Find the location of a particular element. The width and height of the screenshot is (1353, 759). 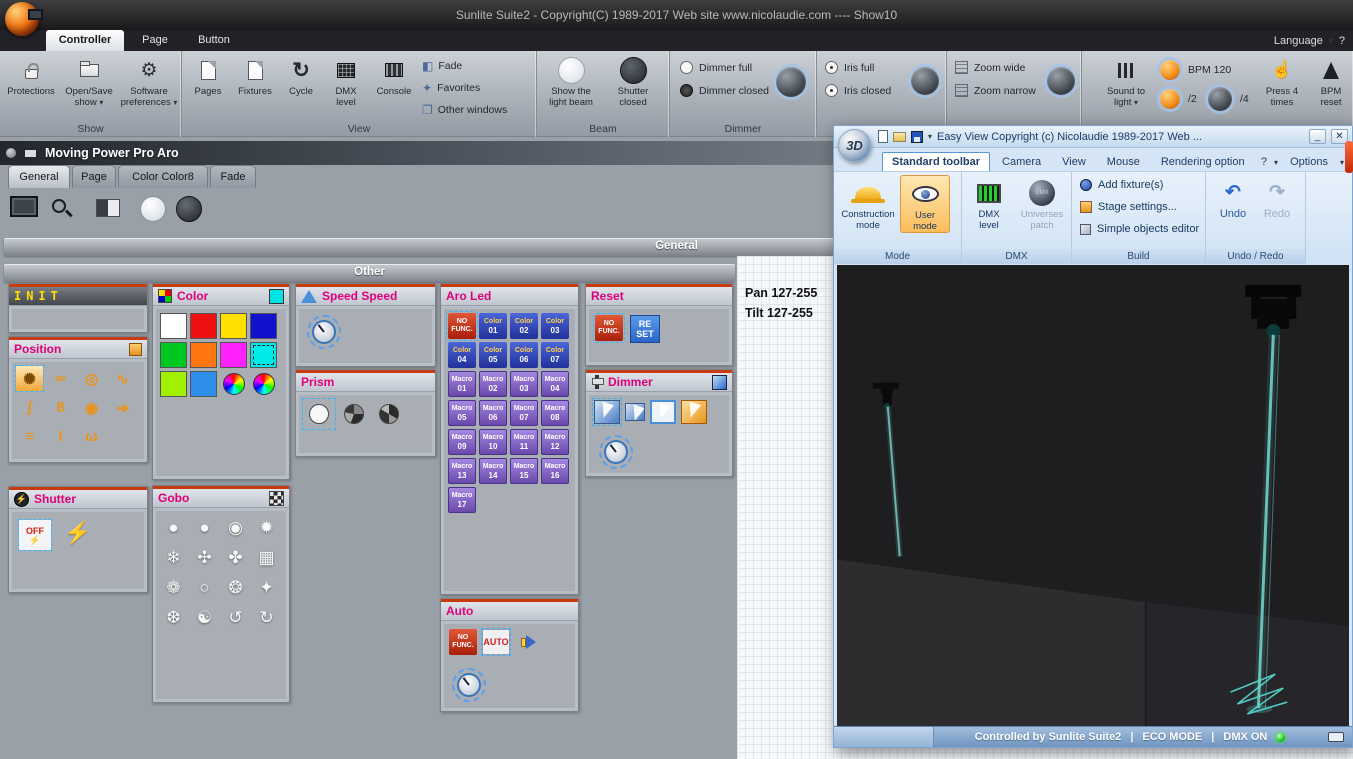

gobo-preset-button: ↺ is located at coordinates (235, 618).